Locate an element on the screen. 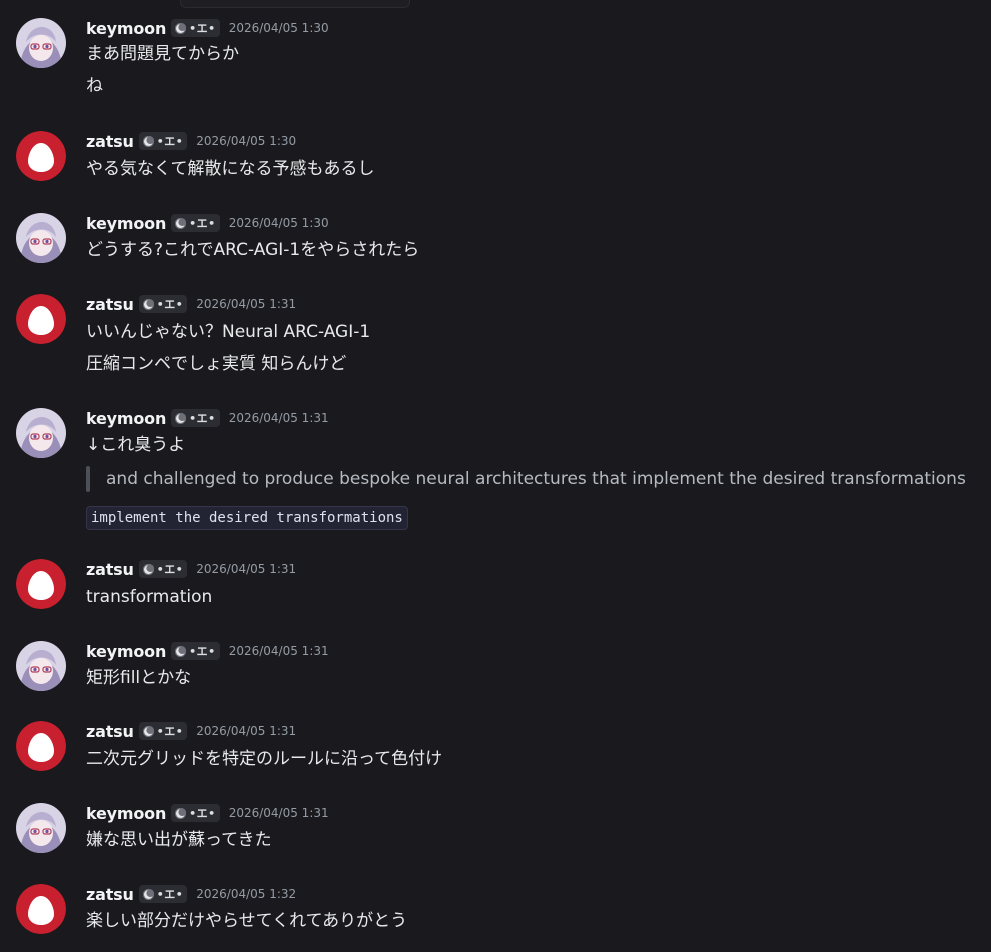  message-text: 矩形fillとかな is located at coordinates (139, 678).